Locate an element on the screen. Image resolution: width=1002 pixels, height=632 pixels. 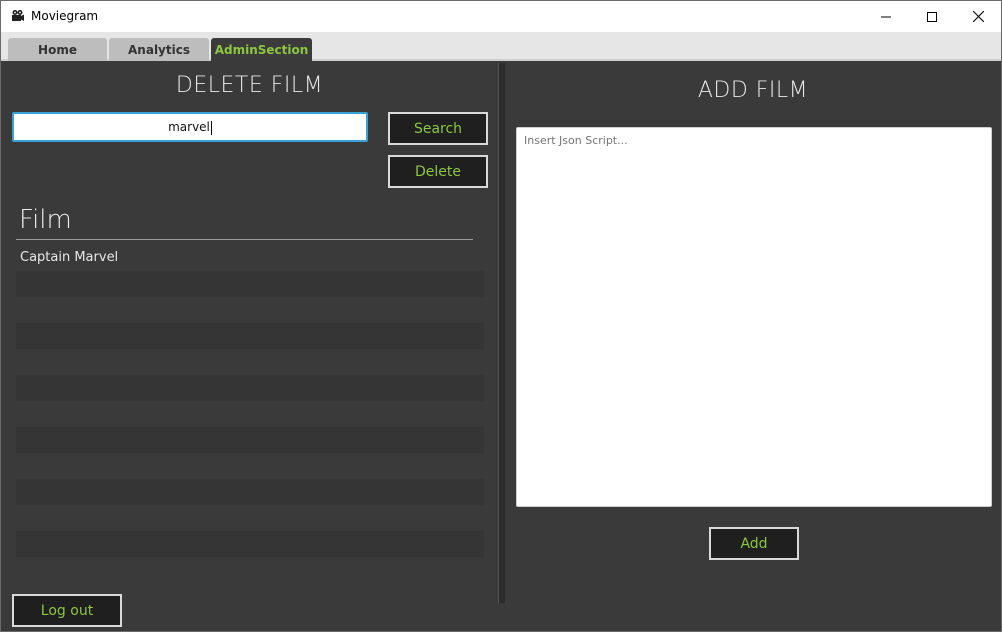
tab-analytics: Analytics is located at coordinates (159, 49).